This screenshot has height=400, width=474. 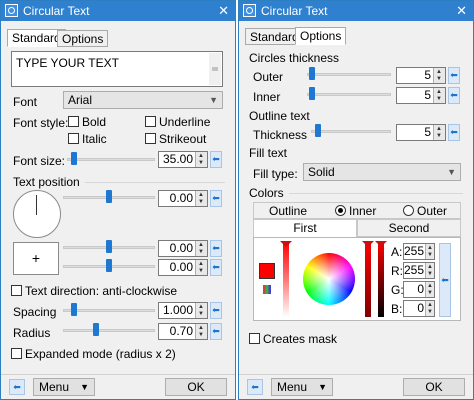 I want to click on fill-type-value: Solid, so click(x=321, y=172).